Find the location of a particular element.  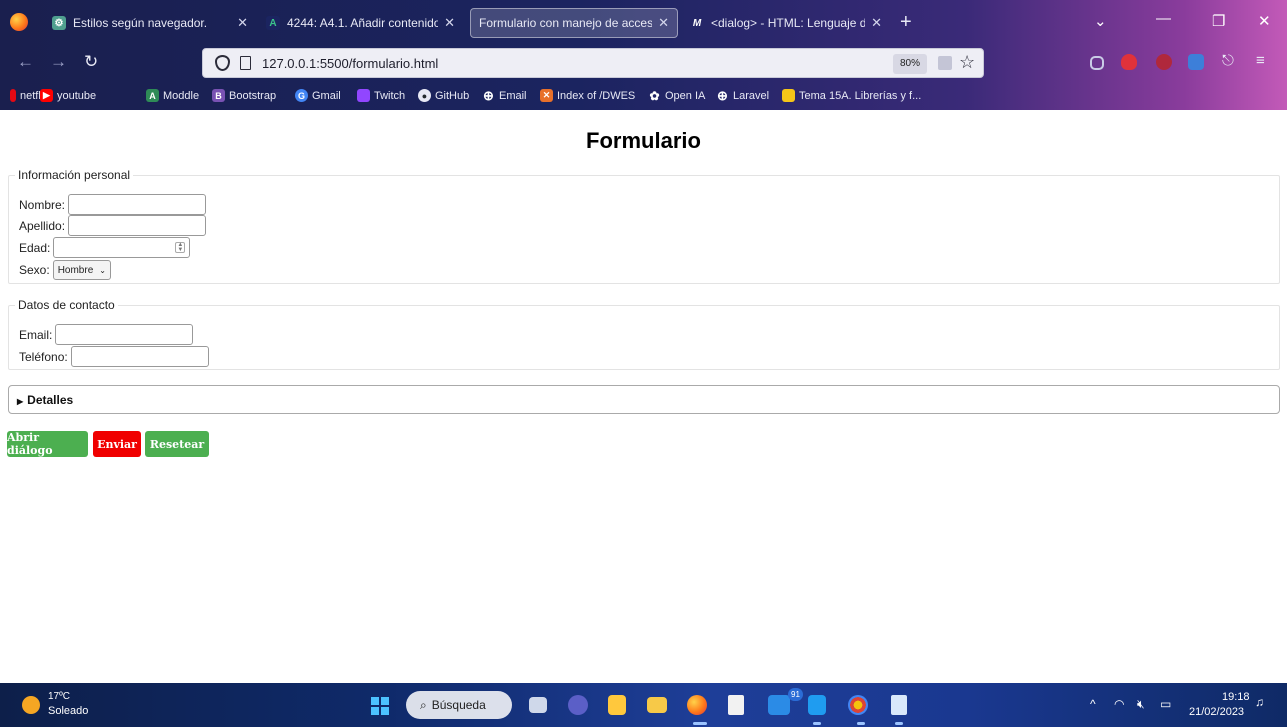

mail-unread-badge: 91 is located at coordinates (795, 694).